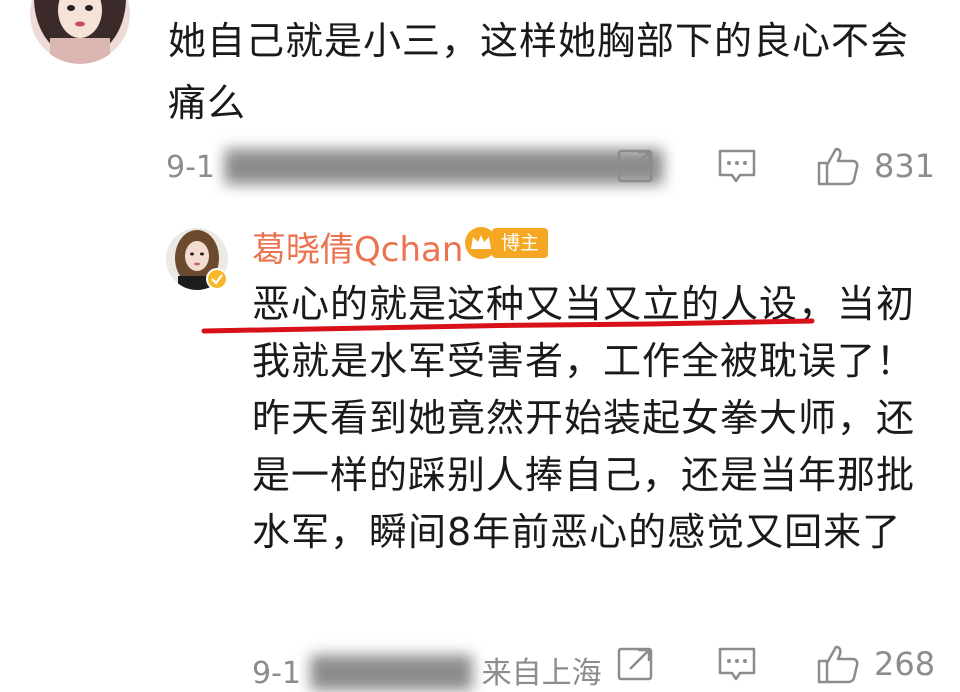  Describe the element at coordinates (541, 673) in the screenshot. I see `reply-location: 来自上海` at that location.